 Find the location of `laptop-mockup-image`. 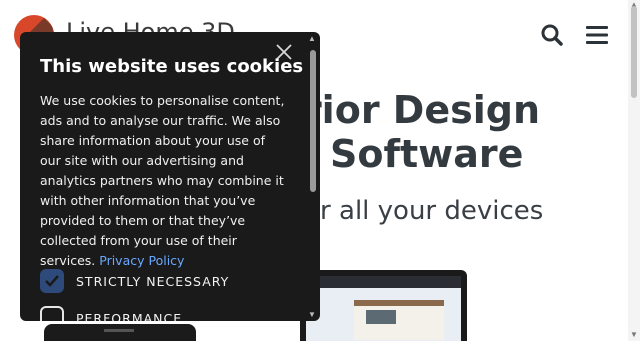

laptop-mockup-image is located at coordinates (383, 305).